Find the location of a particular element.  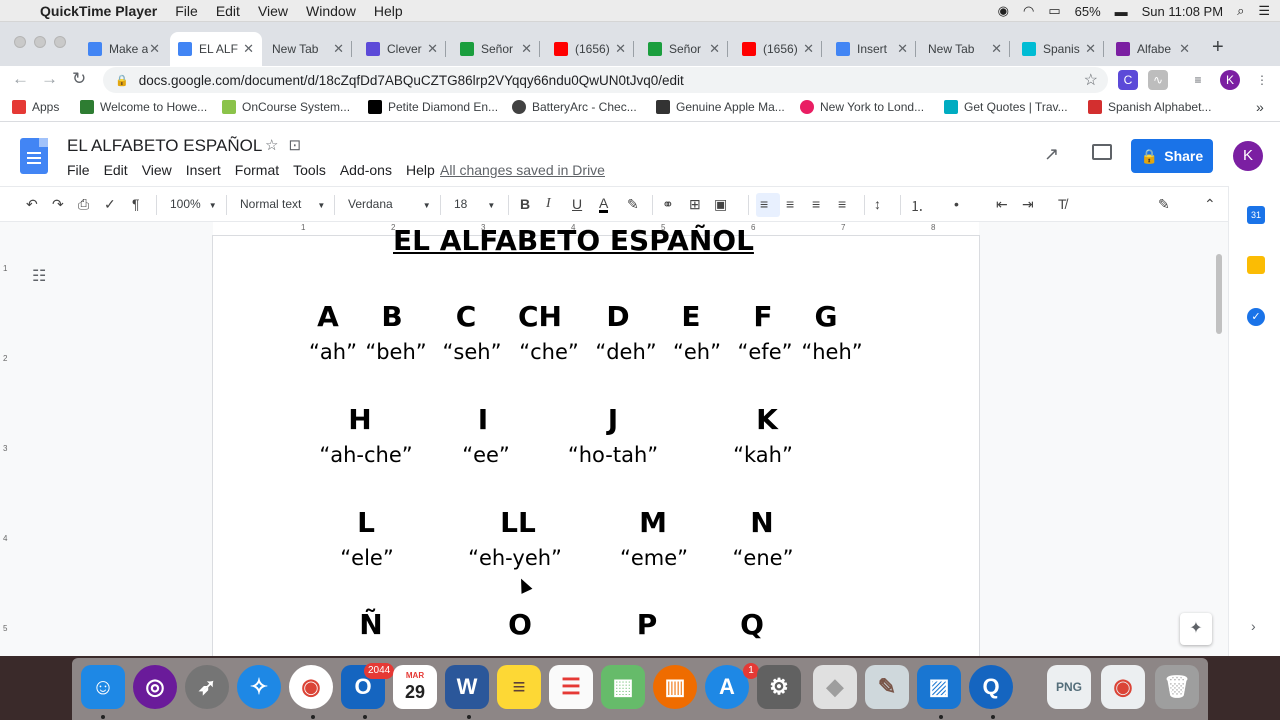

more-bookmarks-icon: » is located at coordinates (1260, 107).